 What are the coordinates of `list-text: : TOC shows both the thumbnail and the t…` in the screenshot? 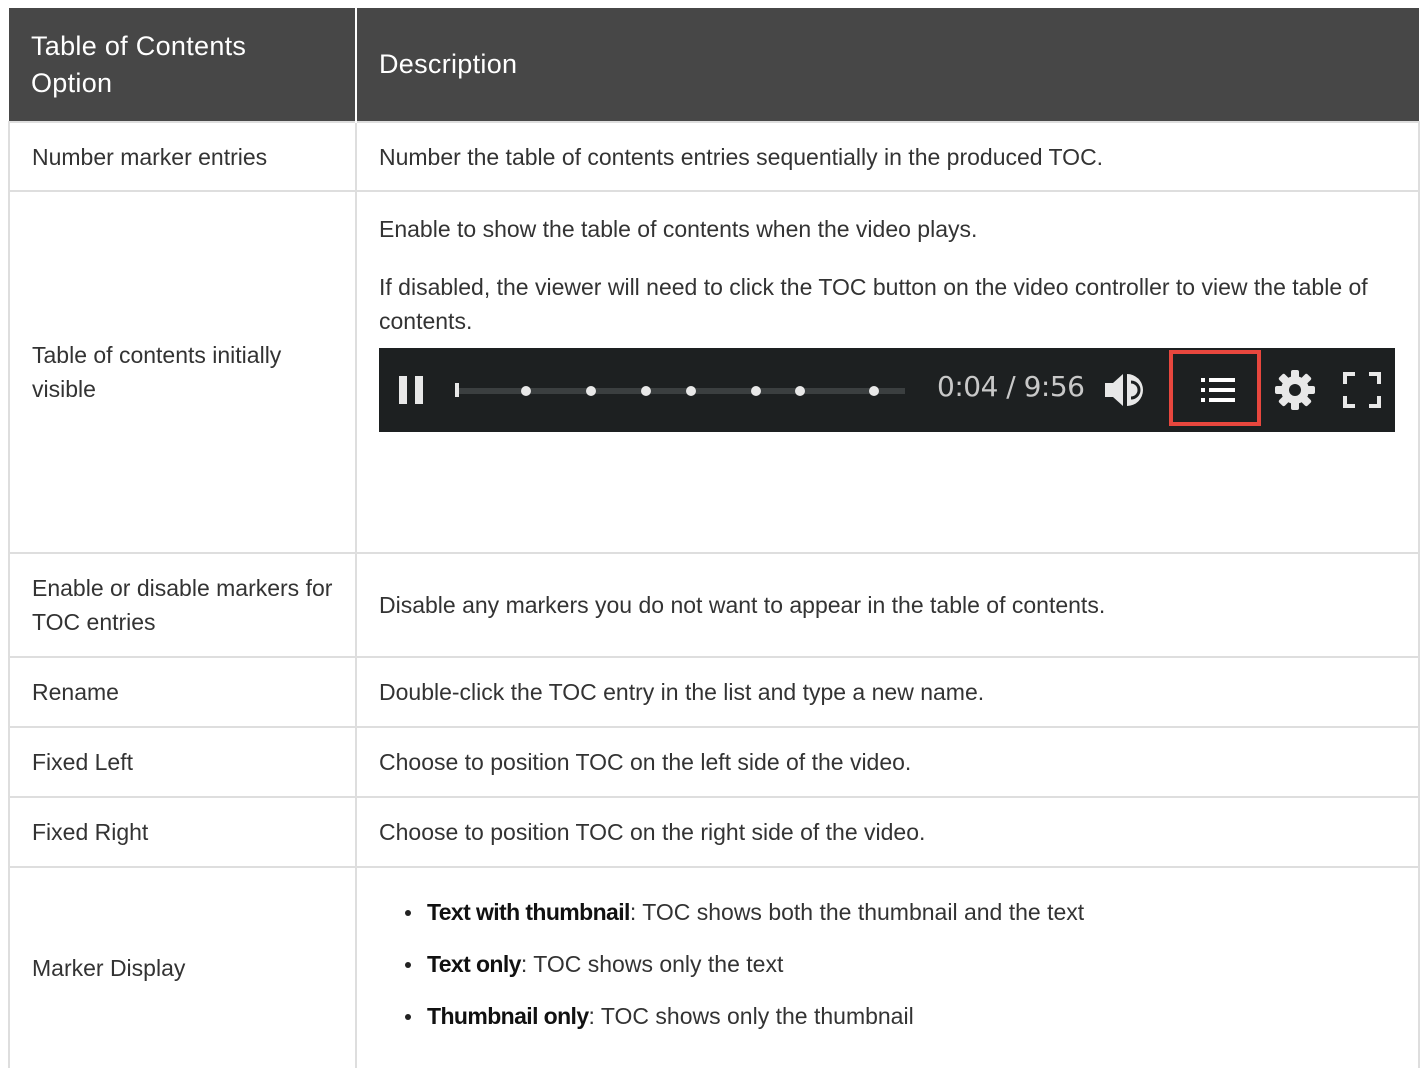 It's located at (857, 911).